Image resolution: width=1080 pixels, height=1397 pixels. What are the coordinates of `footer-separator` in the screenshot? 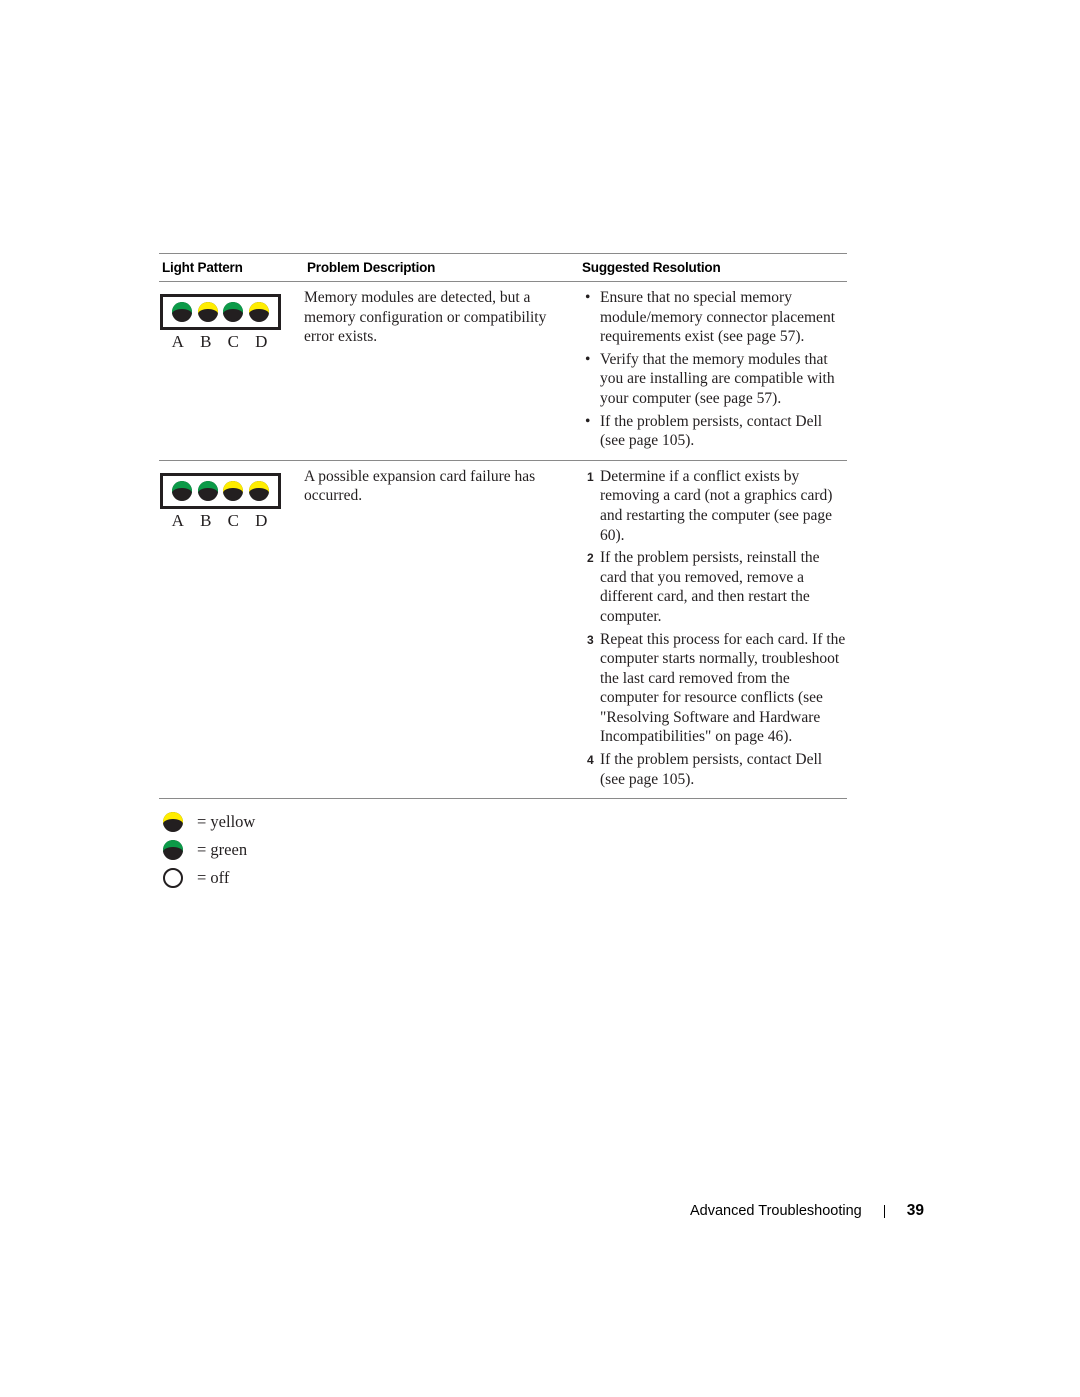 It's located at (884, 1211).